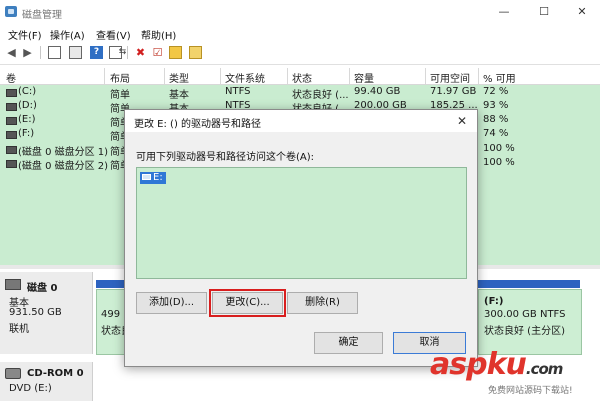  What do you see at coordinates (11, 52) in the screenshot?
I see `back-icon: ◀` at bounding box center [11, 52].